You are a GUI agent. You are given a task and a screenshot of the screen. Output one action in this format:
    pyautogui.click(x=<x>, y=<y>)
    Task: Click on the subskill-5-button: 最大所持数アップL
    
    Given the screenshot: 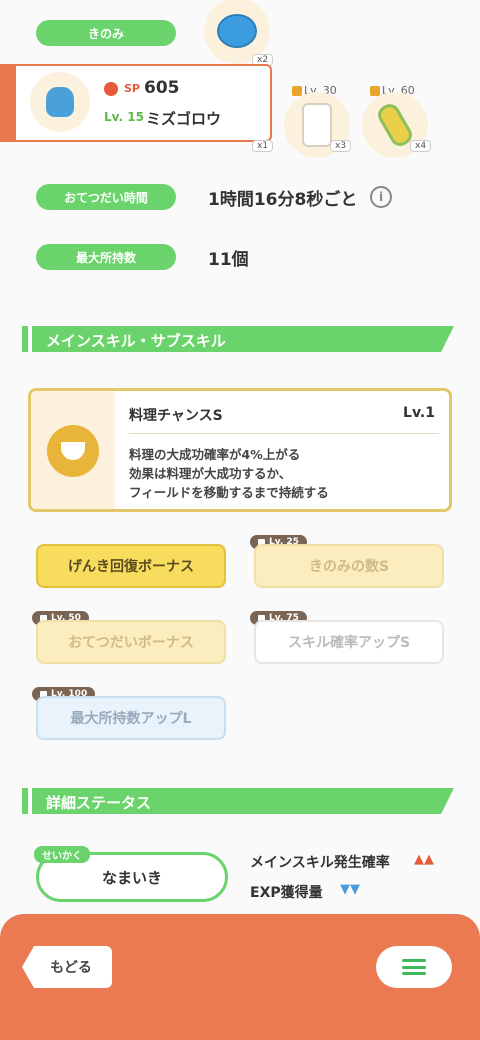 What is the action you would take?
    pyautogui.click(x=131, y=718)
    